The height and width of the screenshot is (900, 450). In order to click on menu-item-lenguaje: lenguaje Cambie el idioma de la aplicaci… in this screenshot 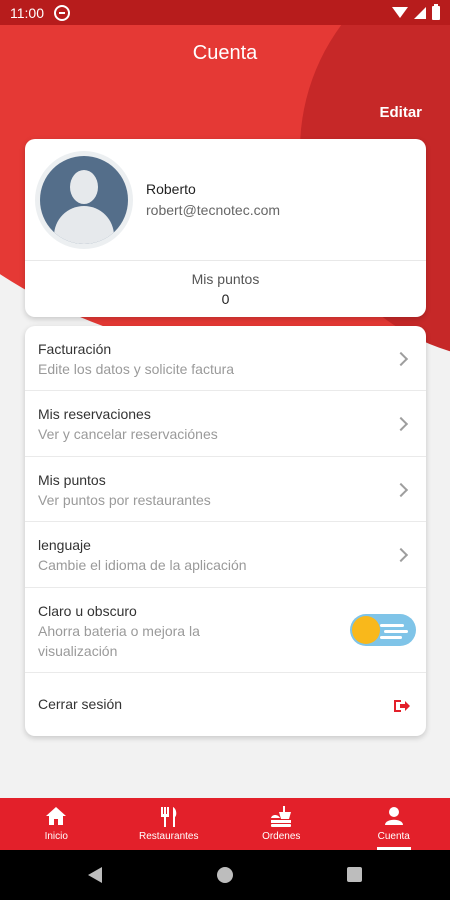, I will do `click(225, 555)`.